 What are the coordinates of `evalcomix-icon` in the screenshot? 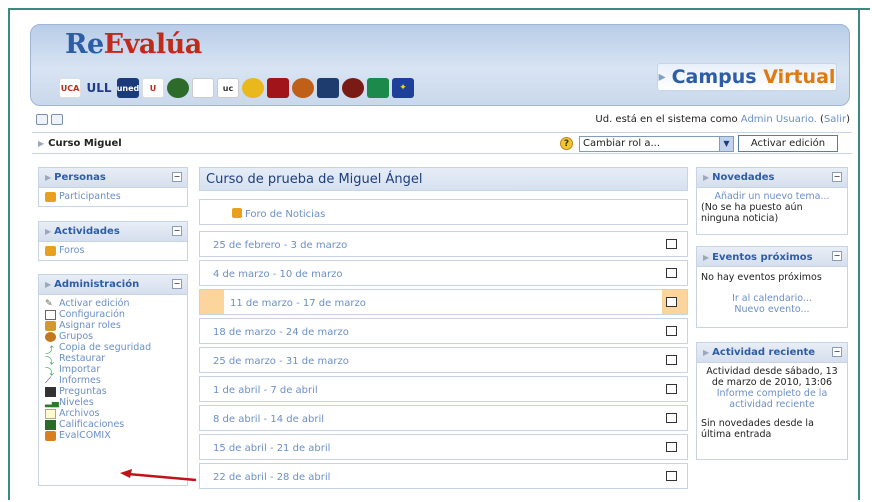 It's located at (50, 435).